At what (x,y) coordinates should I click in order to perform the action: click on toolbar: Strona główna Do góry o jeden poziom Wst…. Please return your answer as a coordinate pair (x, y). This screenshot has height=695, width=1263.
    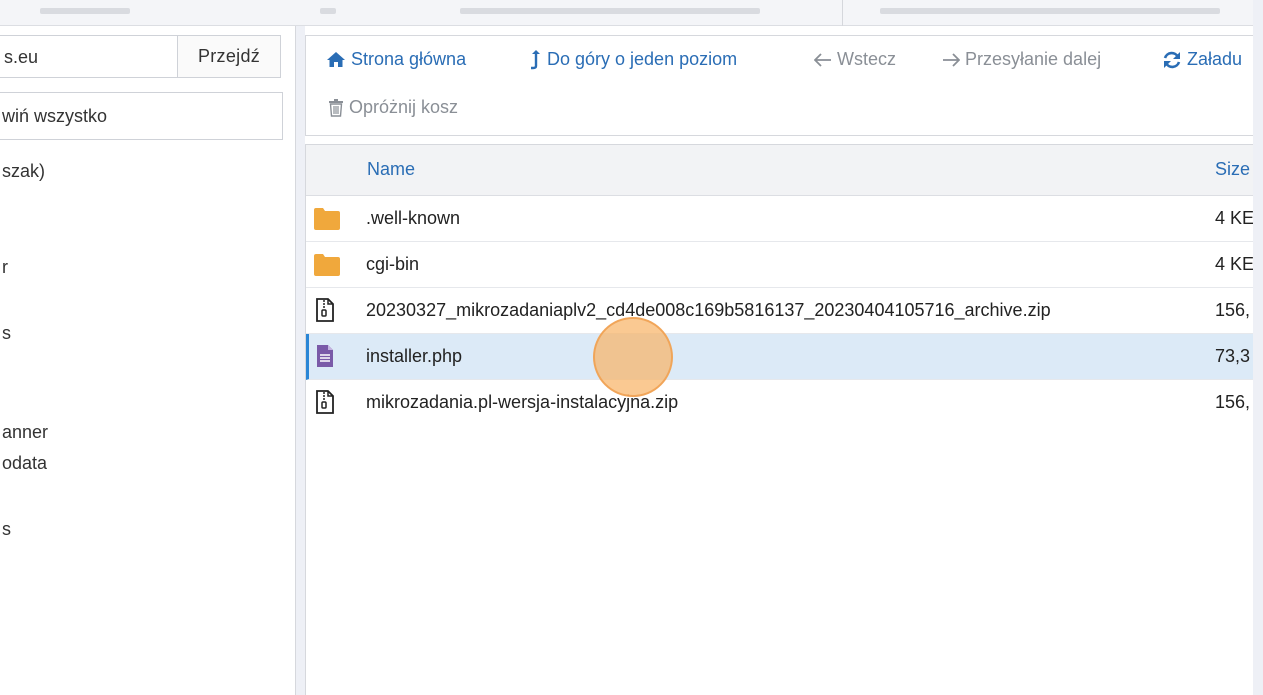
    Looking at the image, I should click on (779, 85).